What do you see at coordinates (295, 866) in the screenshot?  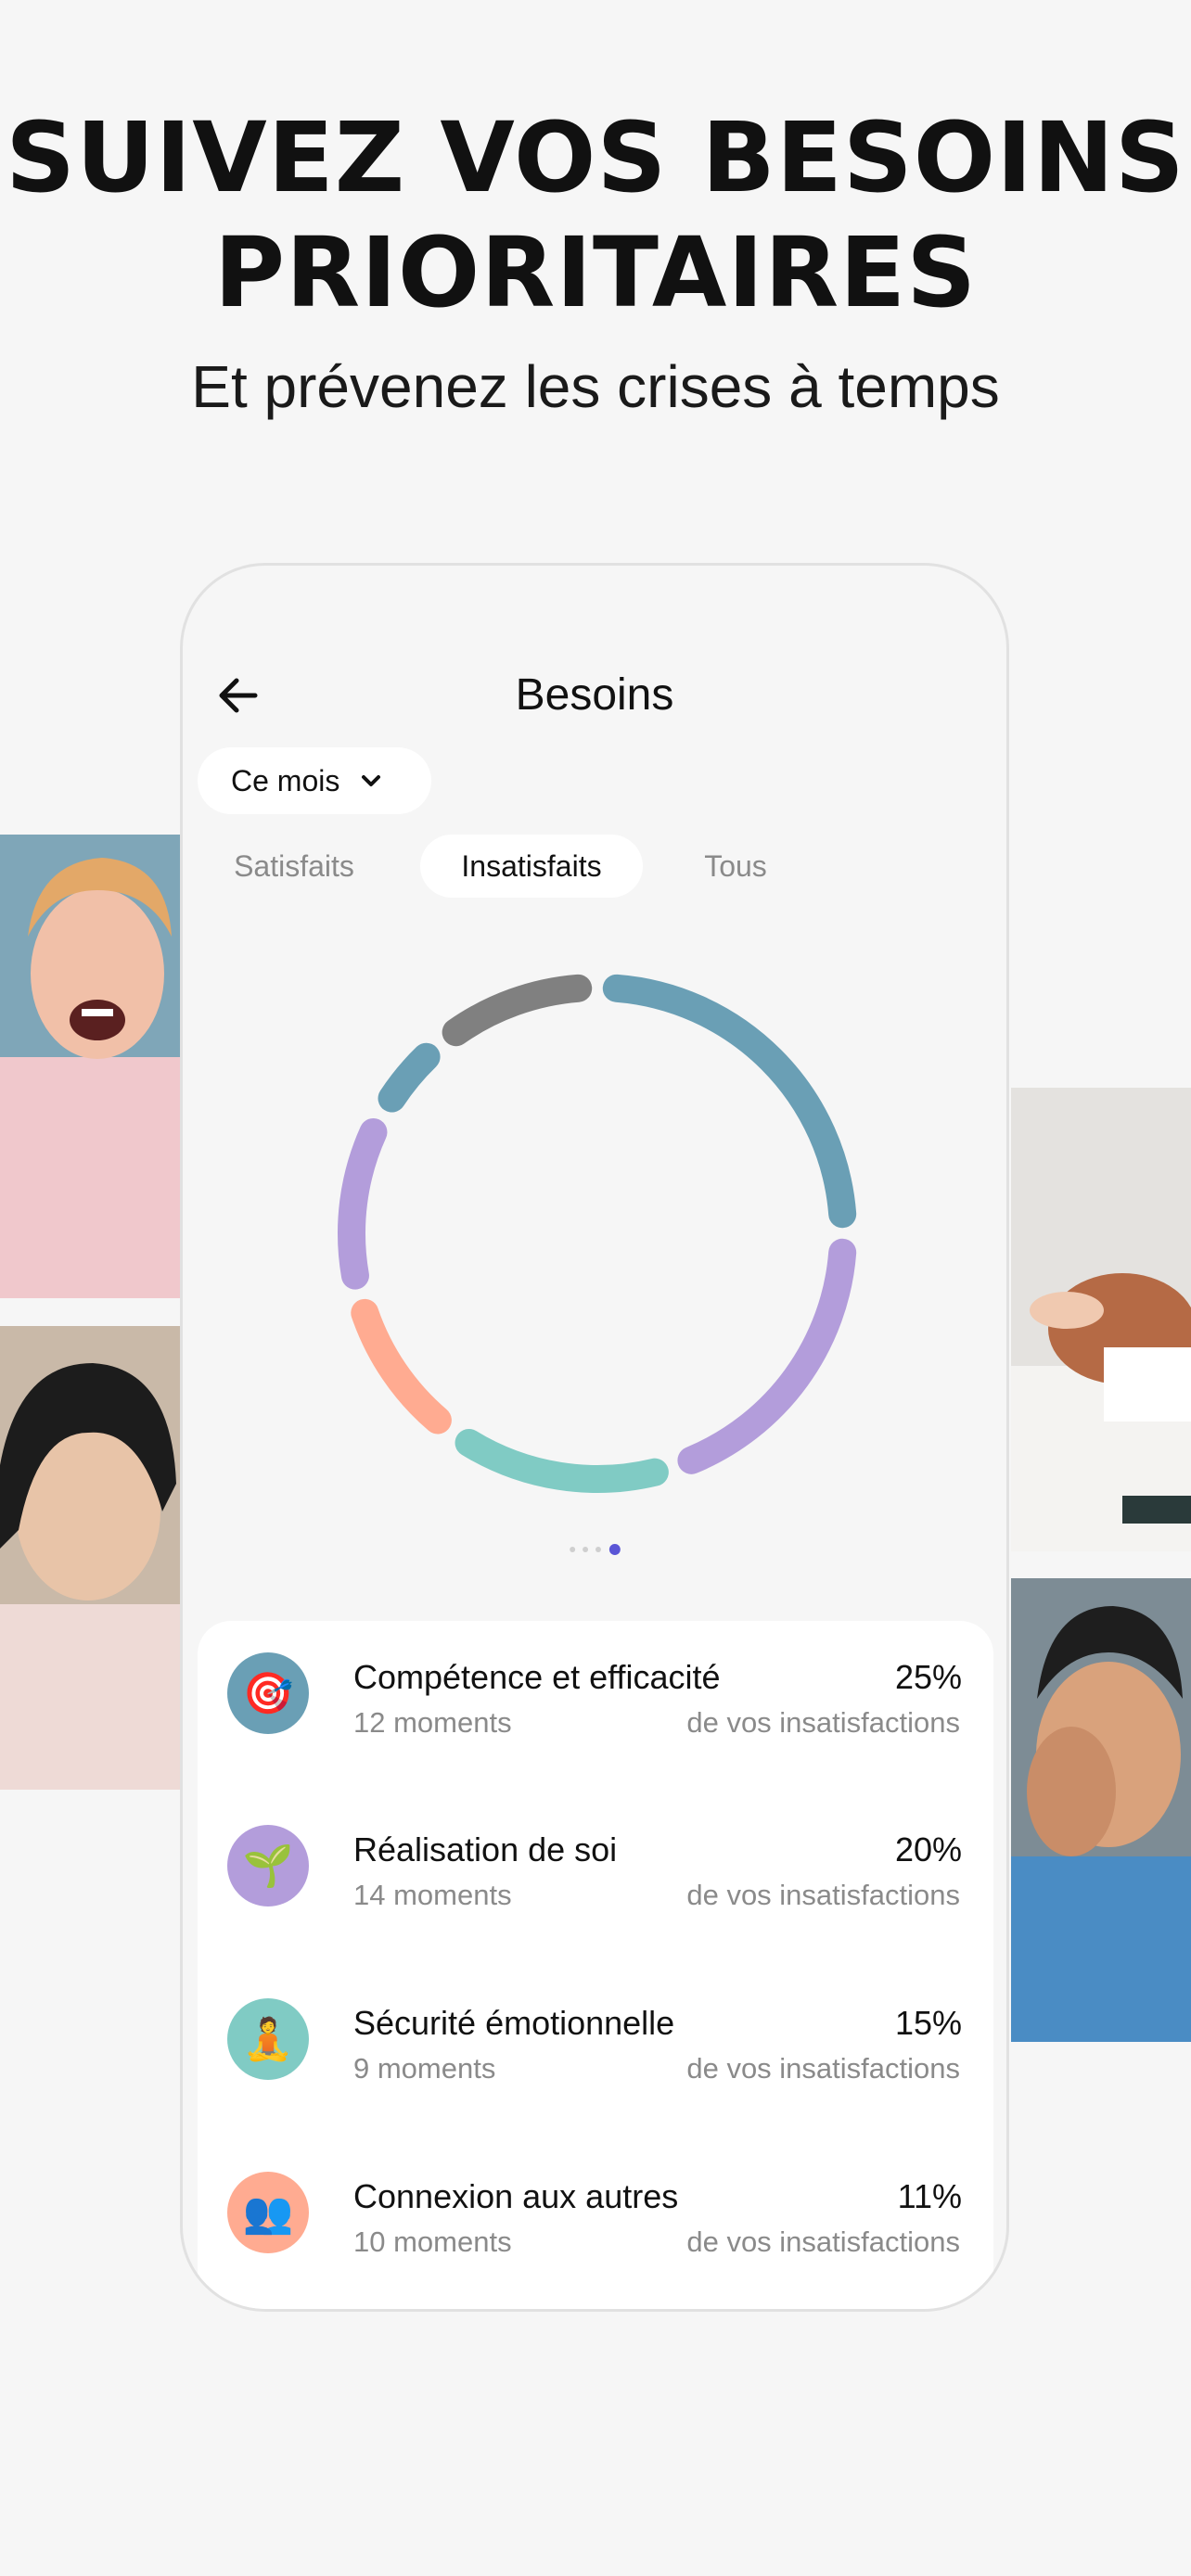 I see `tab-satisfaits: Satisfaits` at bounding box center [295, 866].